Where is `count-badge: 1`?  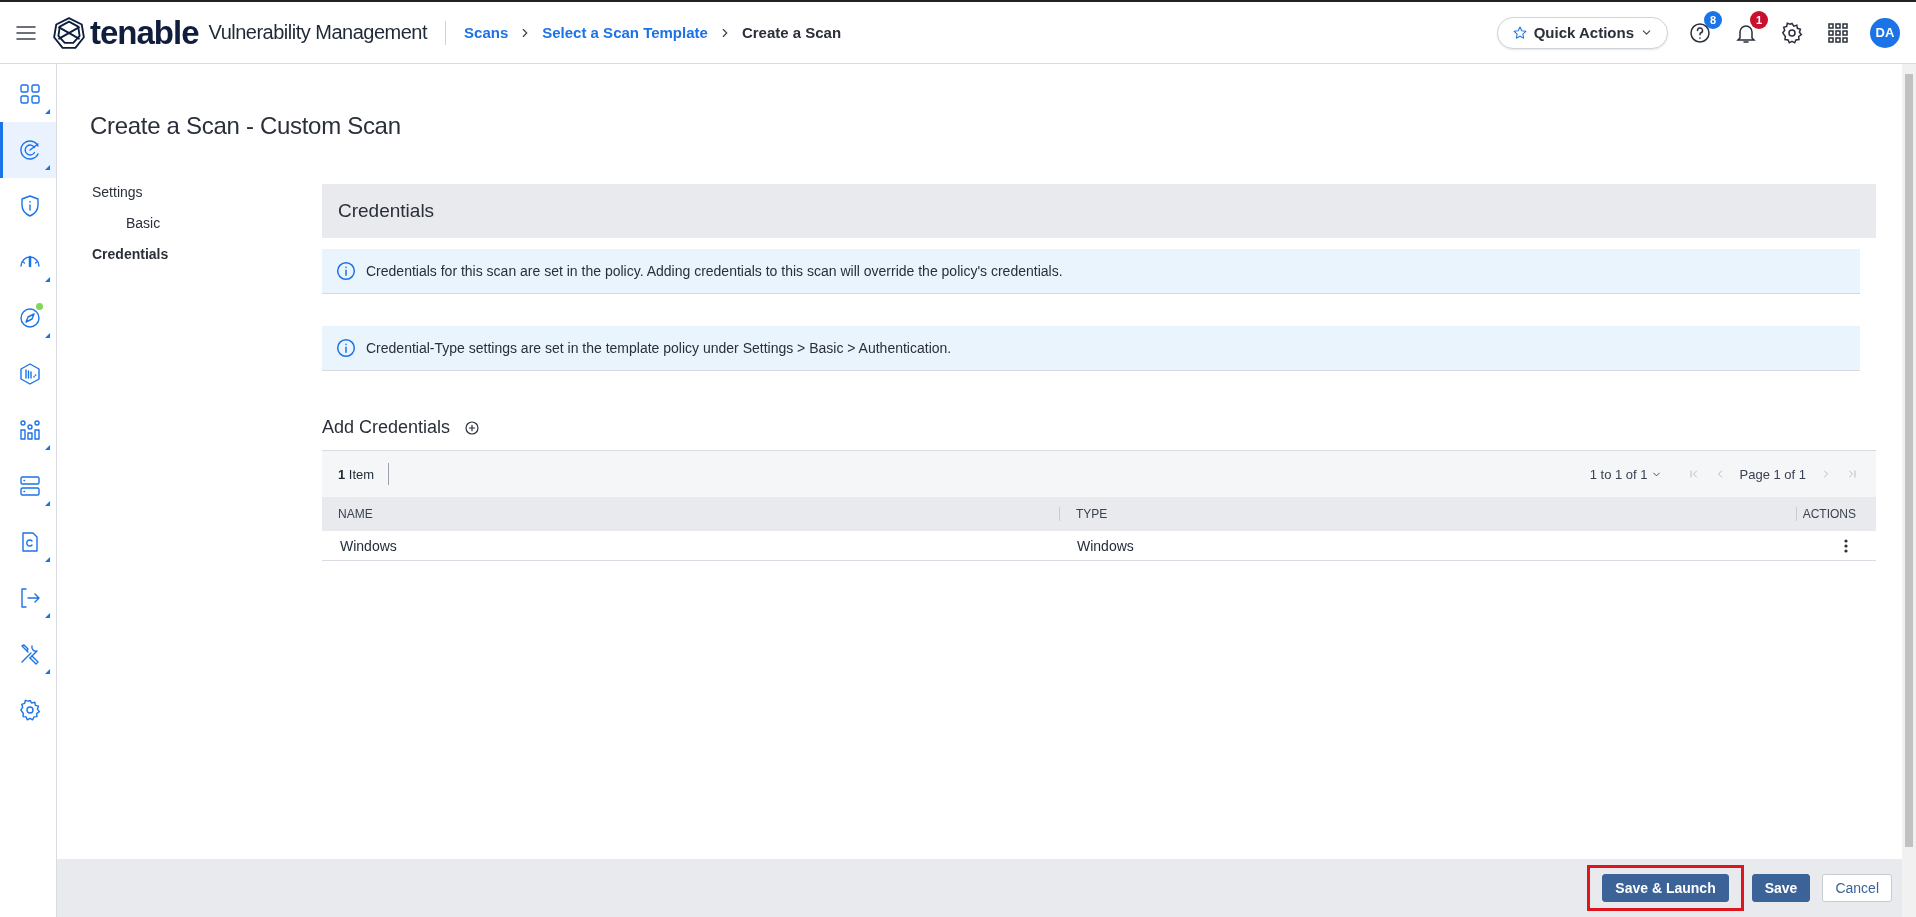
count-badge: 1 is located at coordinates (1759, 19).